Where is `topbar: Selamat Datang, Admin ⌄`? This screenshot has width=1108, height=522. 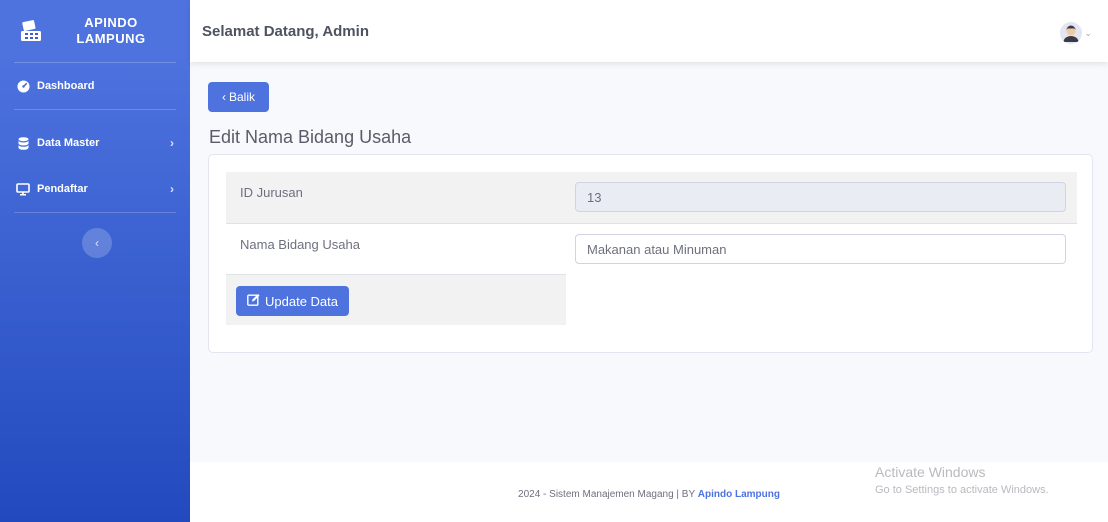 topbar: Selamat Datang, Admin ⌄ is located at coordinates (649, 31).